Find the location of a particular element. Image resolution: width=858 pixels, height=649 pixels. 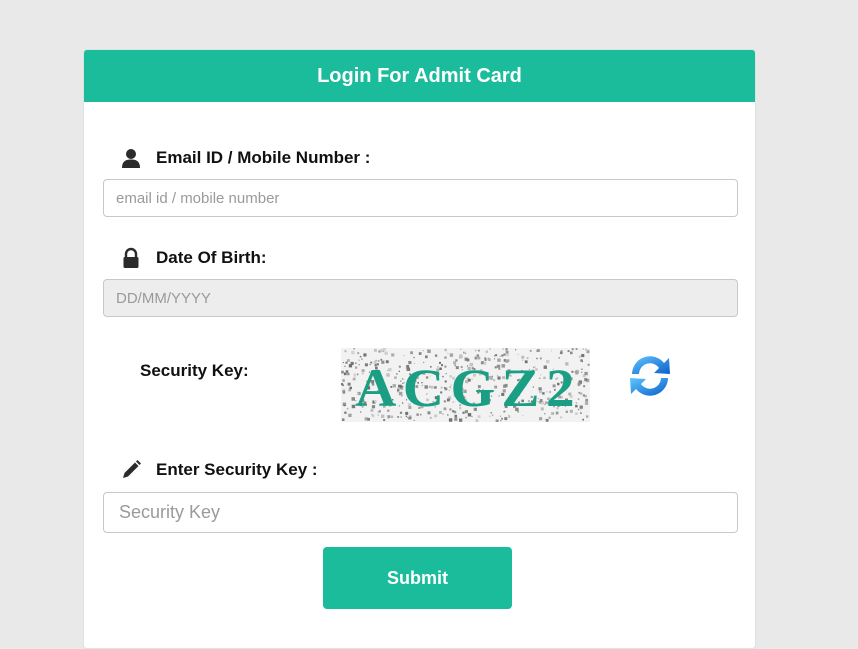

captcha-text: ACGZ2 is located at coordinates (468, 388).